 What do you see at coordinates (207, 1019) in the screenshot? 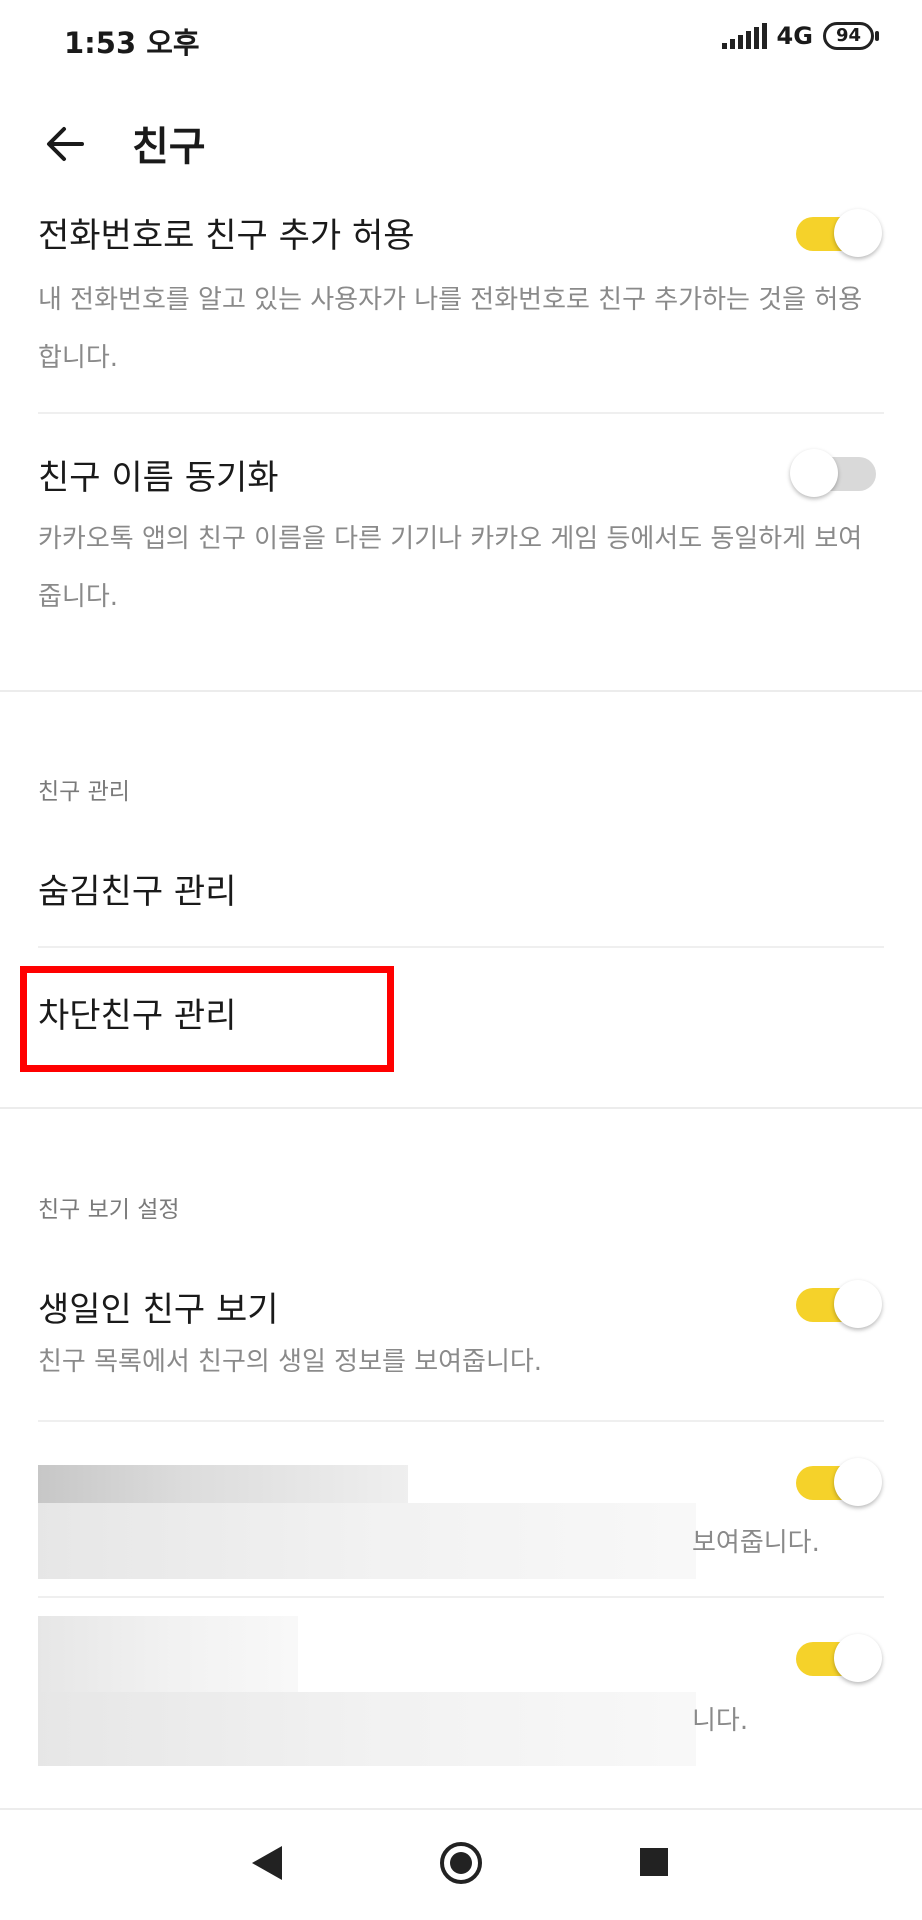
I see `highlight-box` at bounding box center [207, 1019].